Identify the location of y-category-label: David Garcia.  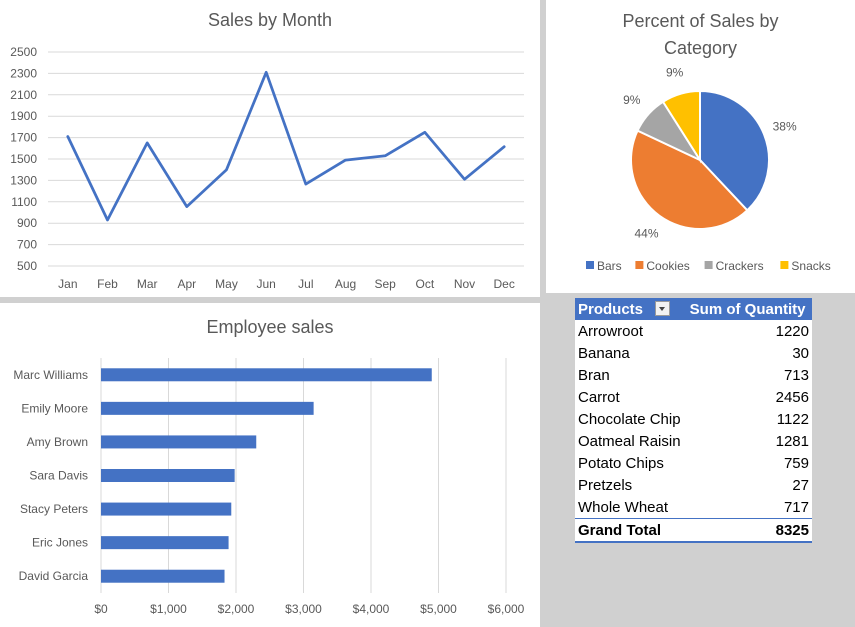
(54, 576).